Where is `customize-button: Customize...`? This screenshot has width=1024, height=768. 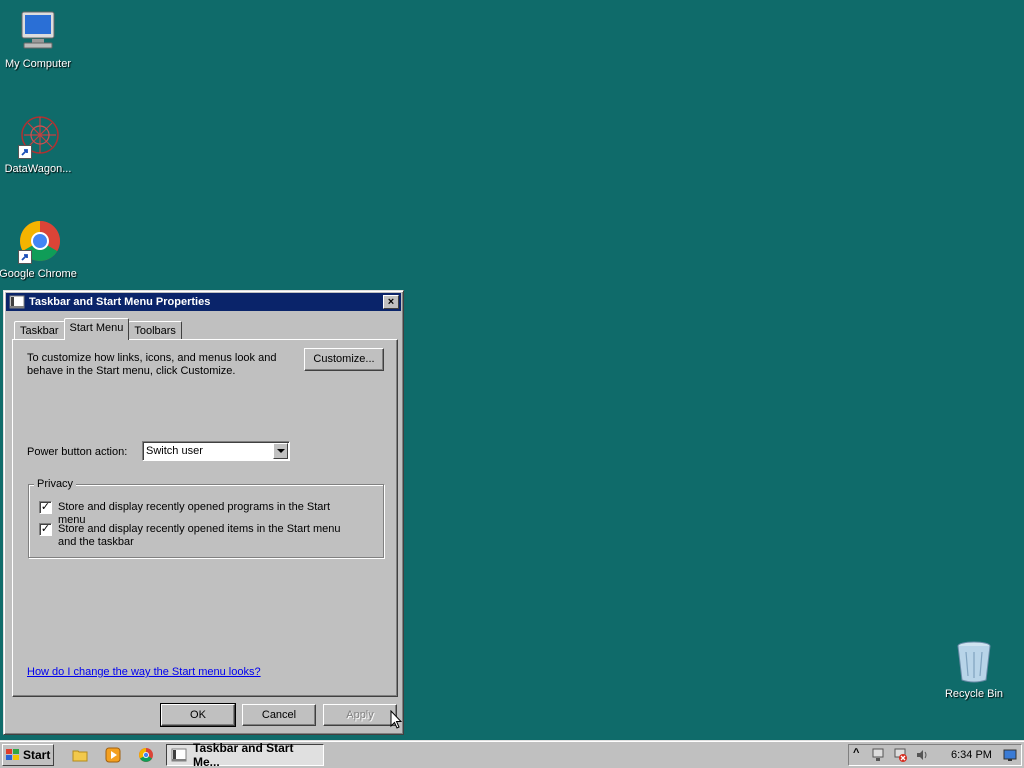 customize-button: Customize... is located at coordinates (344, 359).